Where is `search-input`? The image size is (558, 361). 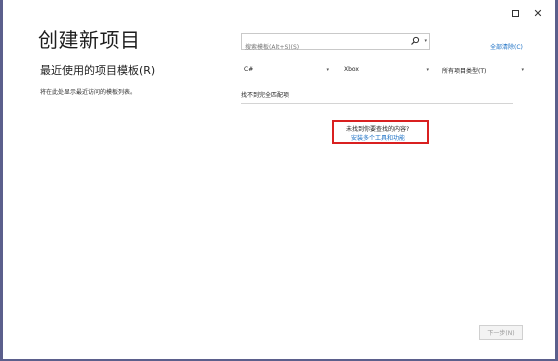
search-input is located at coordinates (323, 47).